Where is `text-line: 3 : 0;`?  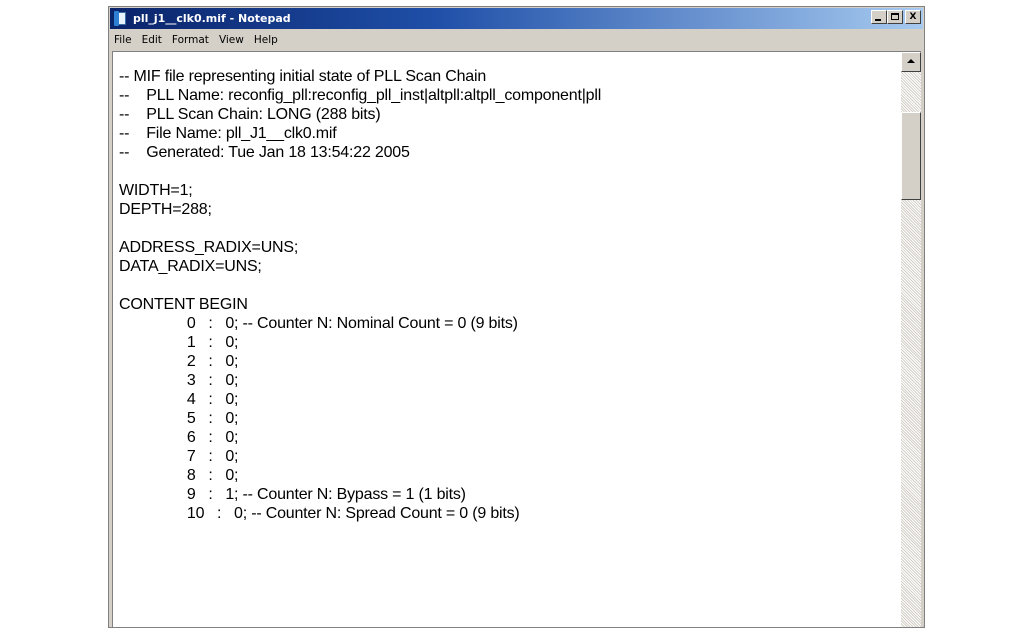
text-line: 3 : 0; is located at coordinates (179, 380).